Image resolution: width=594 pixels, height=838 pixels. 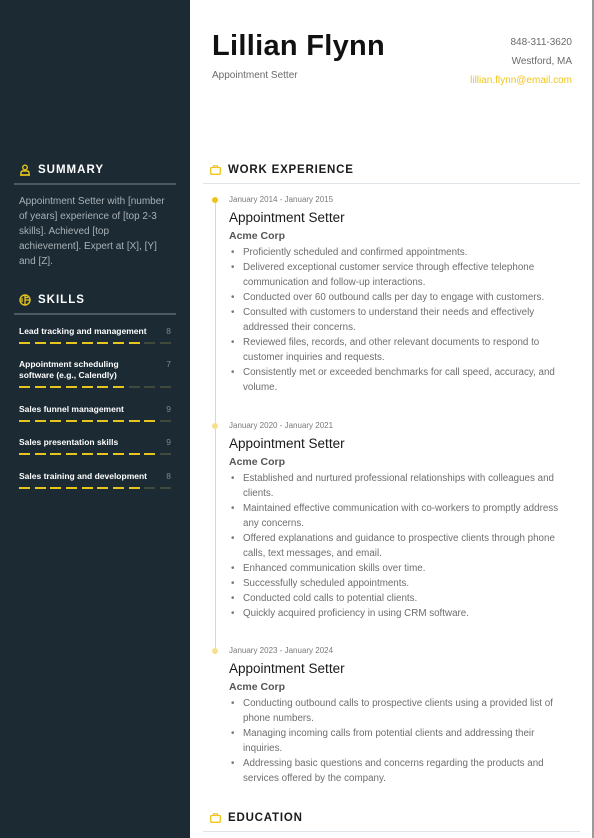 I want to click on work-experience-divider, so click(x=391, y=183).